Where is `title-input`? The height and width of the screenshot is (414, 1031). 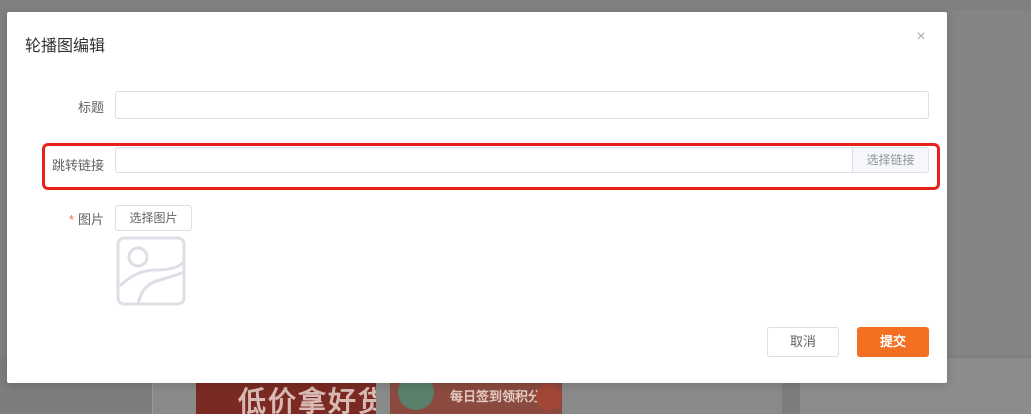 title-input is located at coordinates (522, 105).